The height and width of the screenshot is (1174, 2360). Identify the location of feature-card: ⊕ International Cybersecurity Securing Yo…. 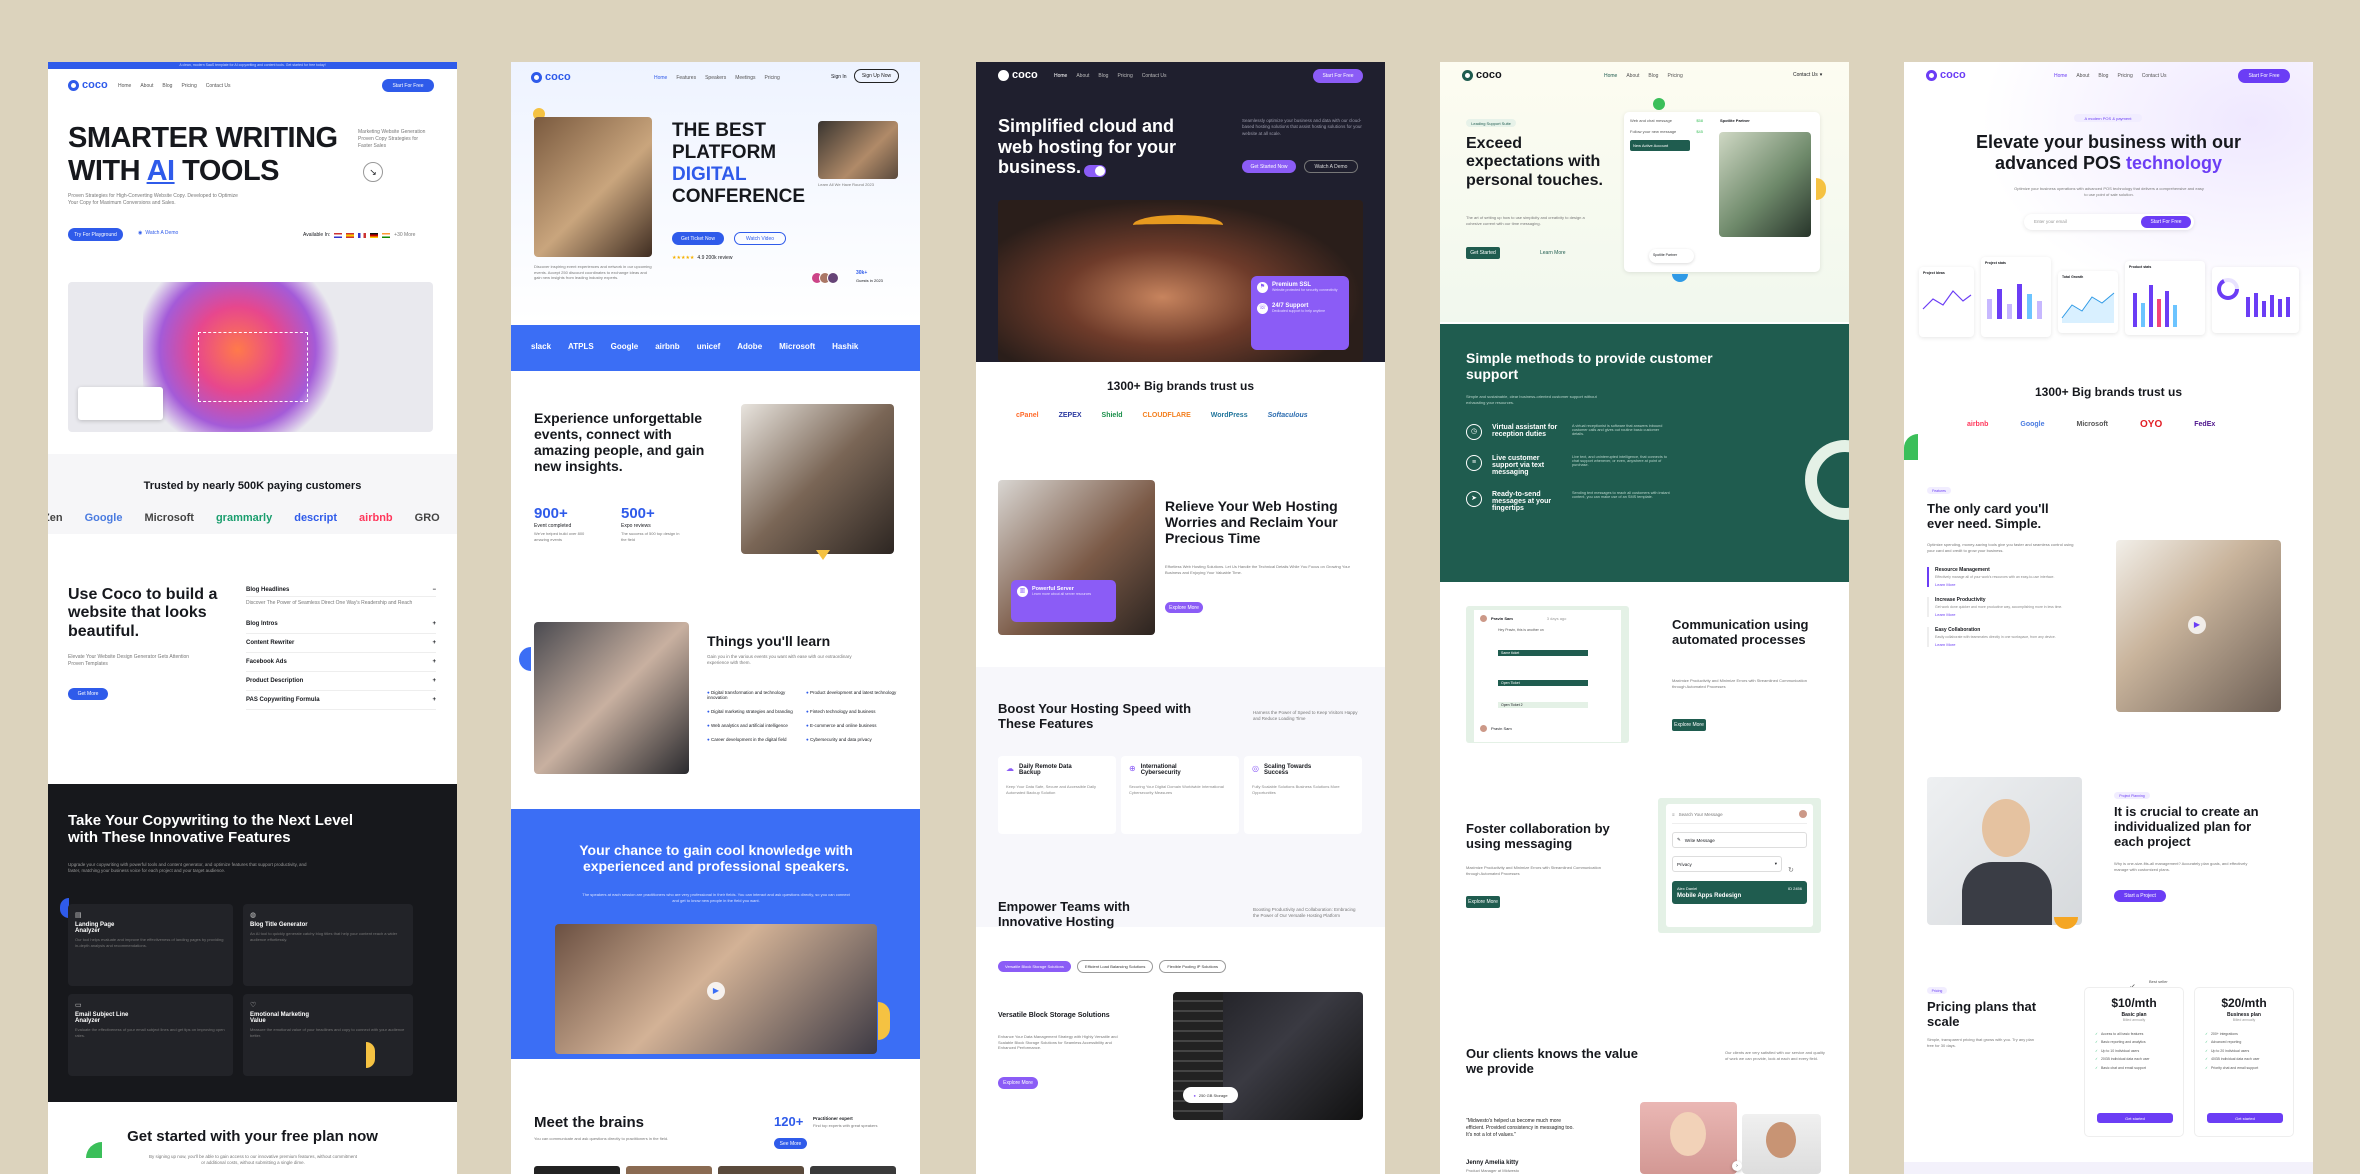
(1180, 795).